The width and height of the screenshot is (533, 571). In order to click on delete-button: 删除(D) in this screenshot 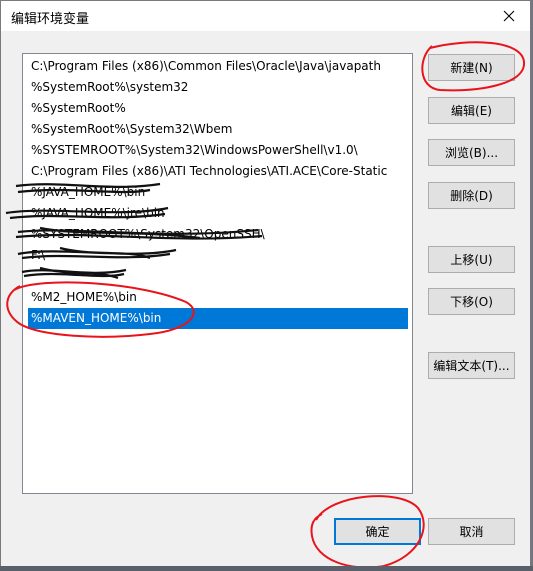, I will do `click(471, 195)`.